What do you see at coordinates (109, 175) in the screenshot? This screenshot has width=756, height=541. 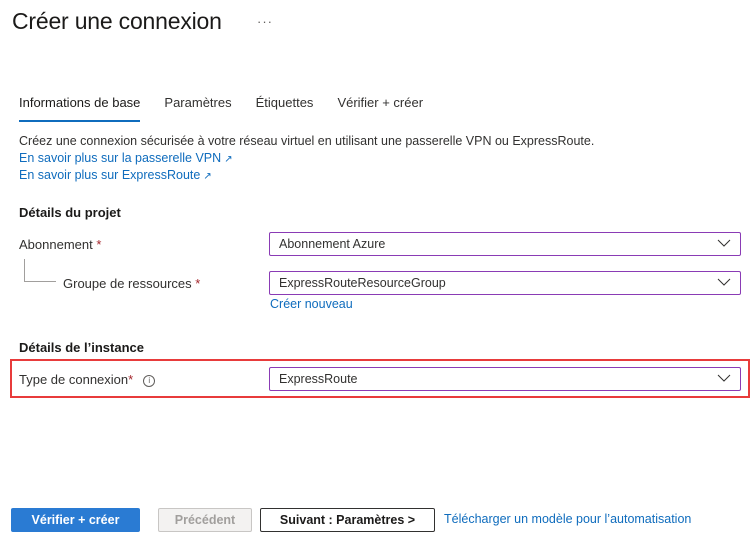 I see `expressroute-learn-more-text: En savoir plus sur ExpressRoute` at bounding box center [109, 175].